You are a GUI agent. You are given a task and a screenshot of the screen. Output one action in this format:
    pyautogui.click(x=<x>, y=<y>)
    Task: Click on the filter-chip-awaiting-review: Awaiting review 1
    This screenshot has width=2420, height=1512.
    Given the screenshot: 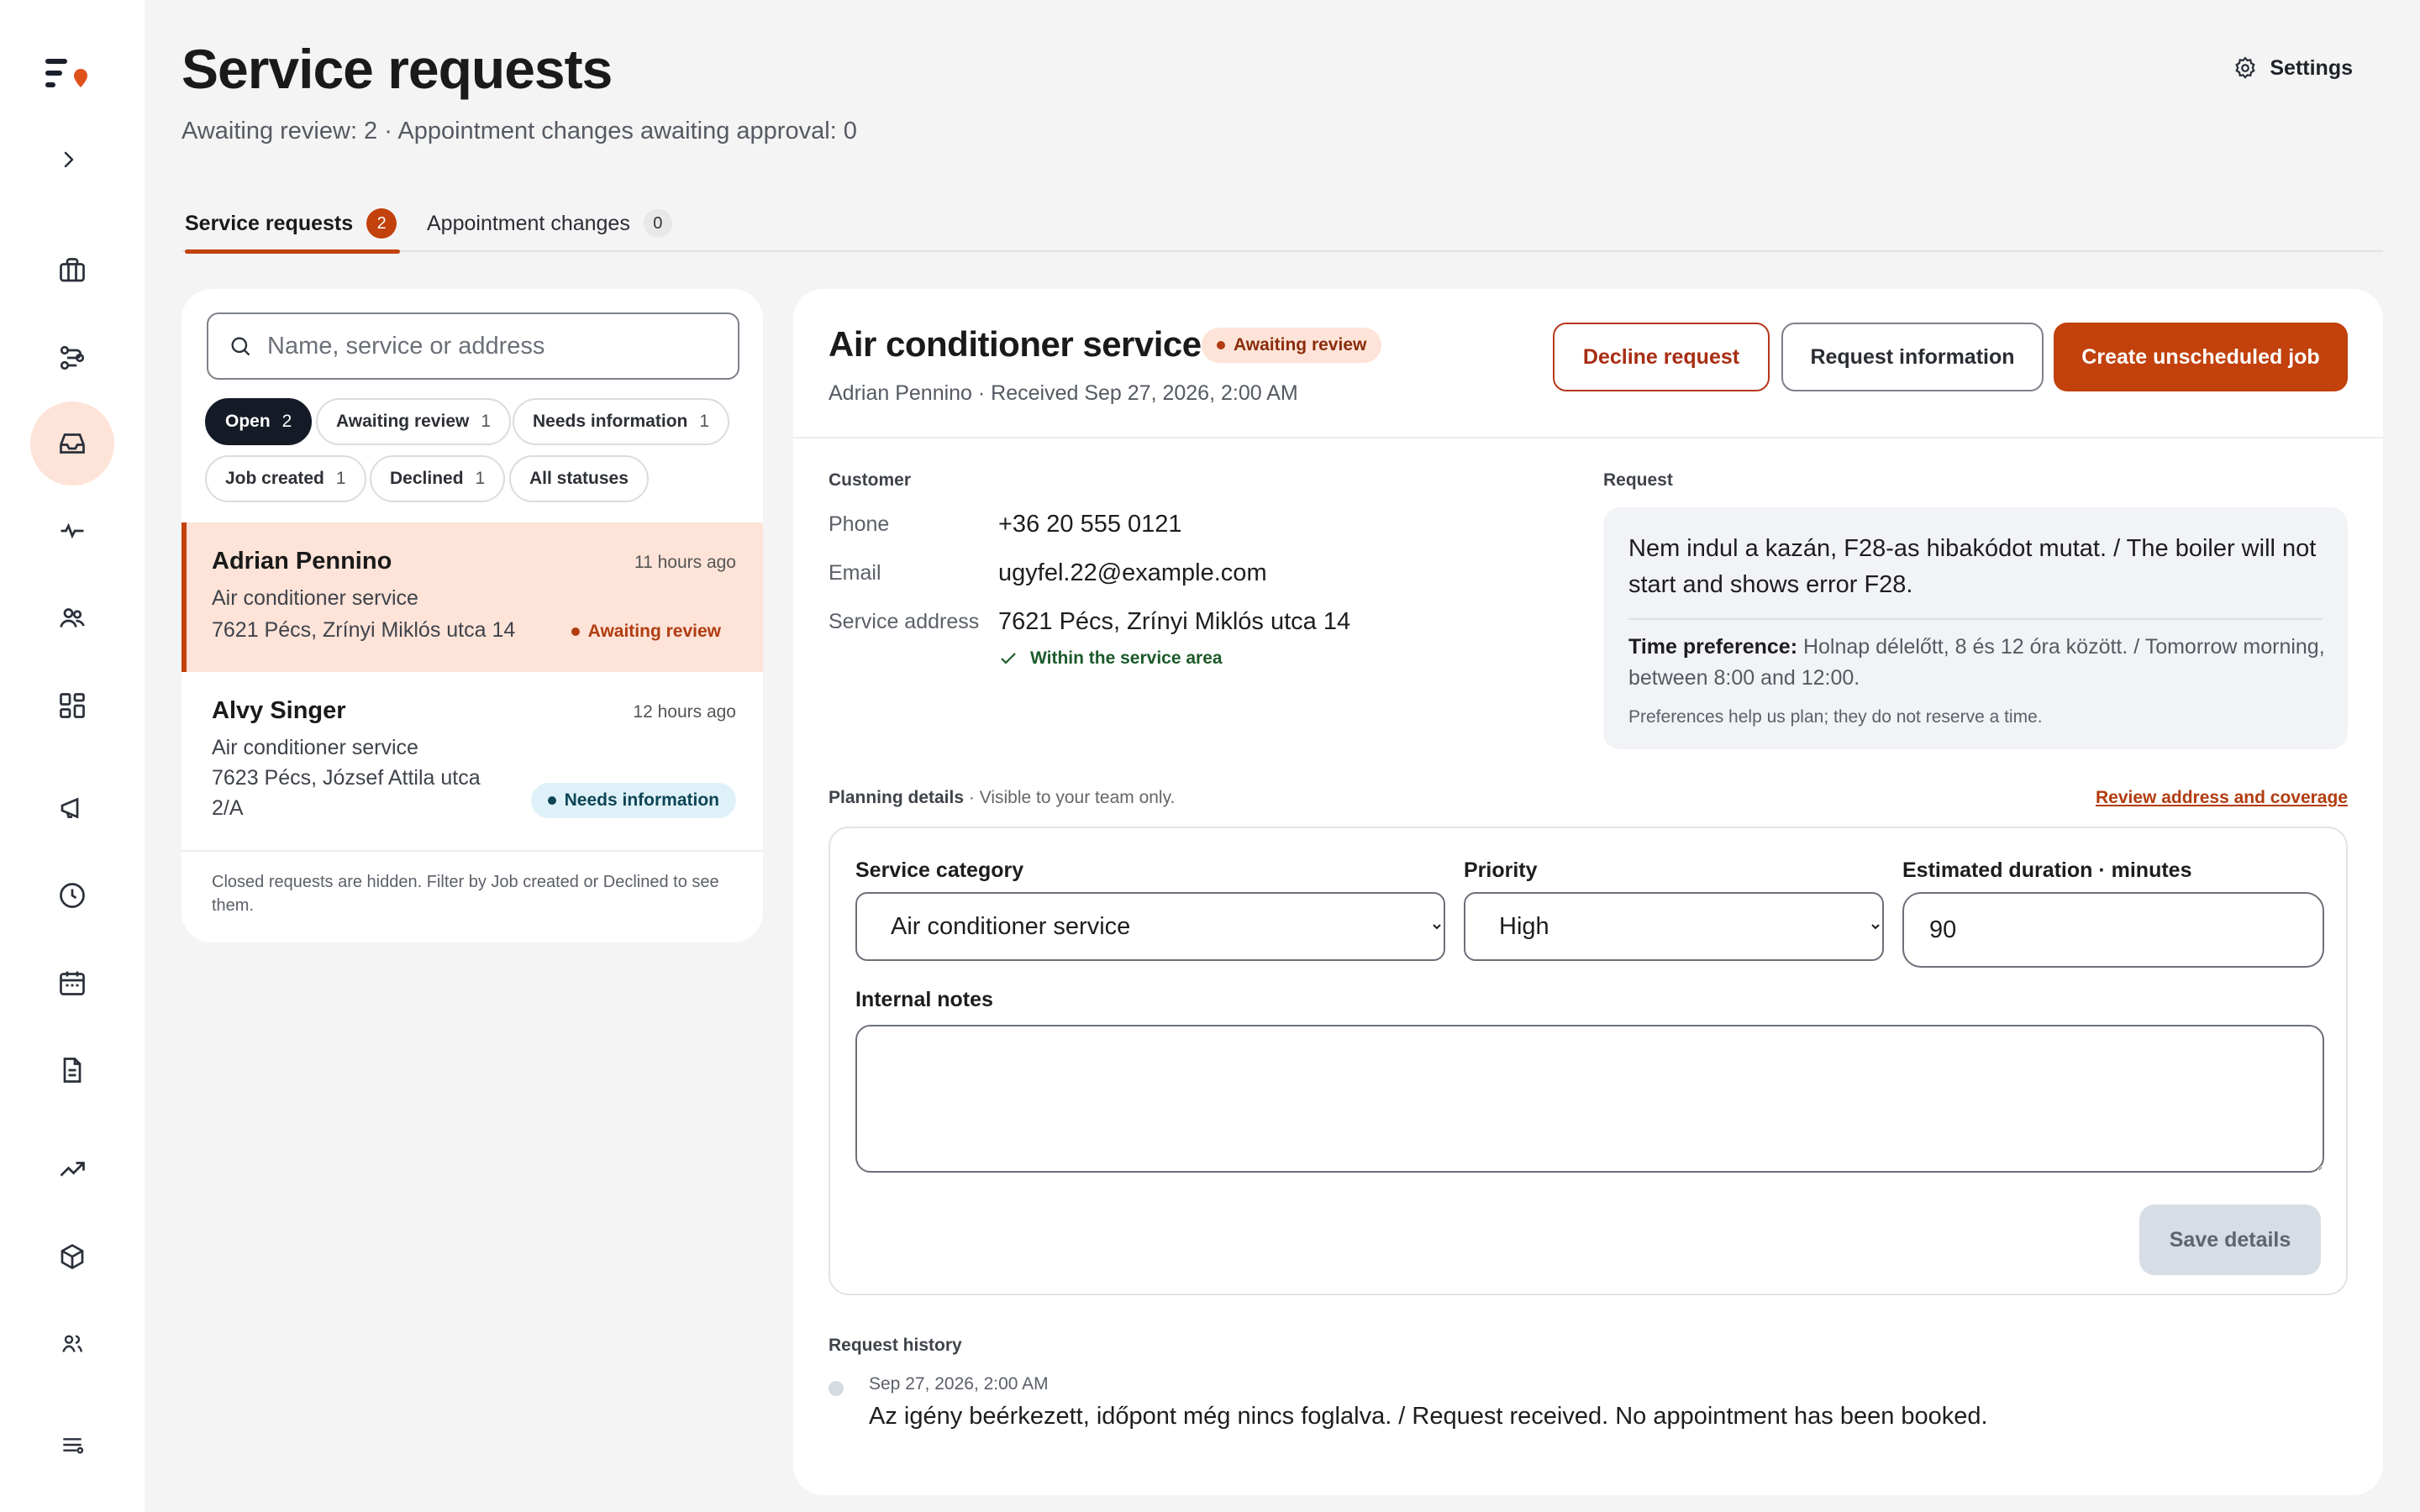 What is the action you would take?
    pyautogui.click(x=414, y=421)
    